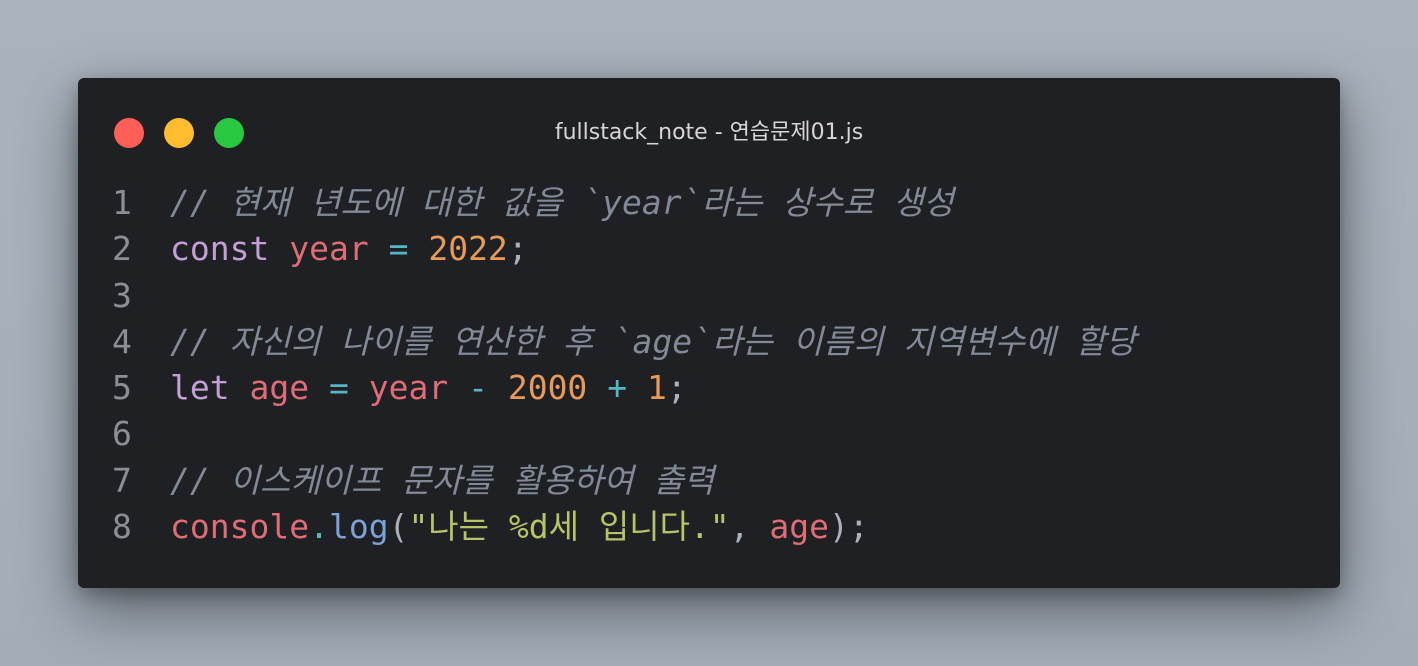  I want to click on code-token-comment: // 이스케이프 문자를 활용하여 출력, so click(442, 480).